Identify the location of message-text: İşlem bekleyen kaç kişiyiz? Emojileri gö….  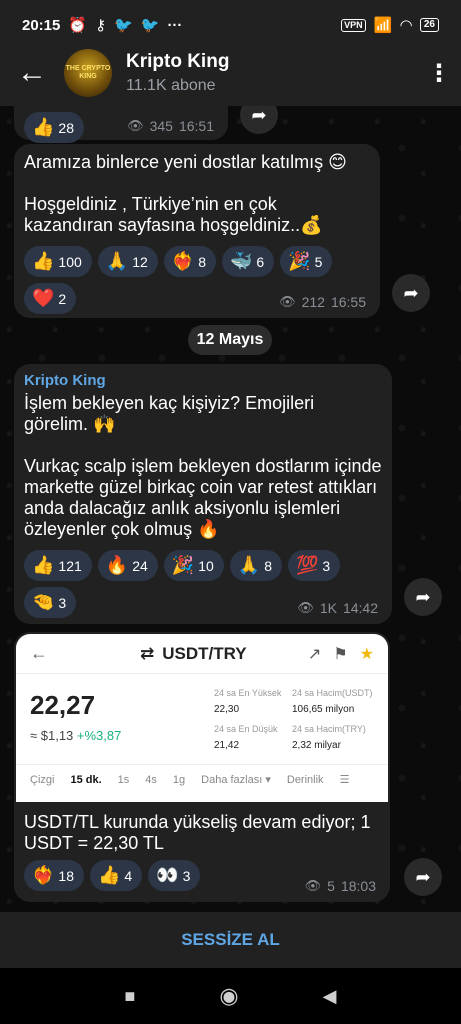
(169, 413).